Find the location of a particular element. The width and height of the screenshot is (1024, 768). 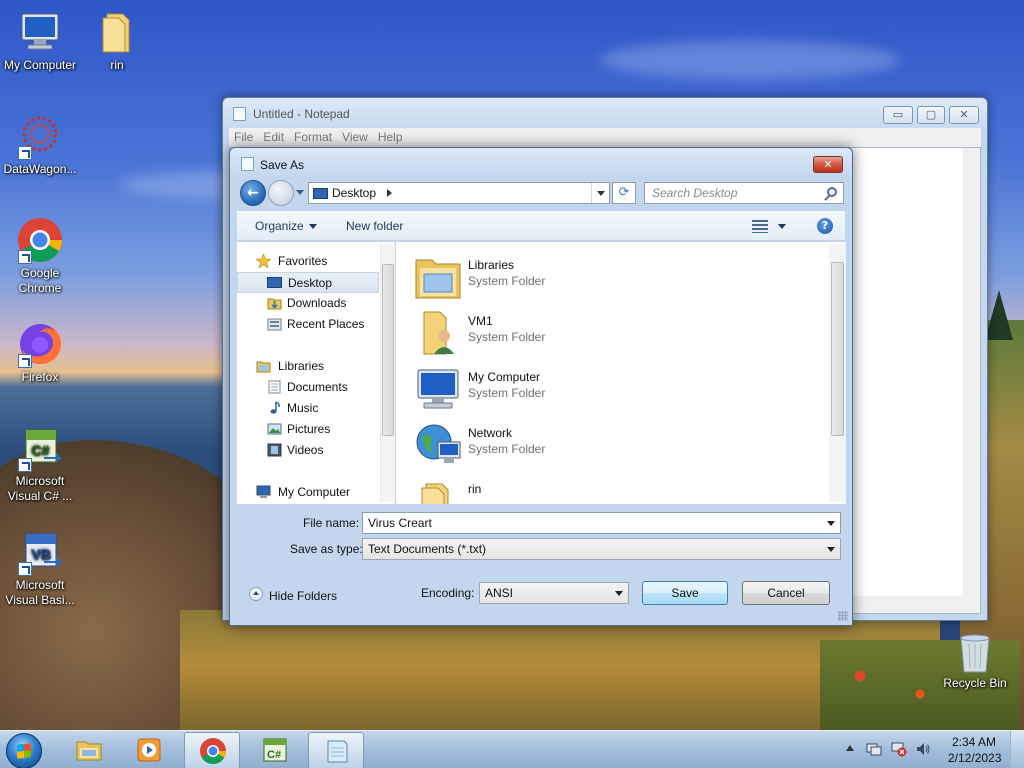

action-center-icon is located at coordinates (874, 749).